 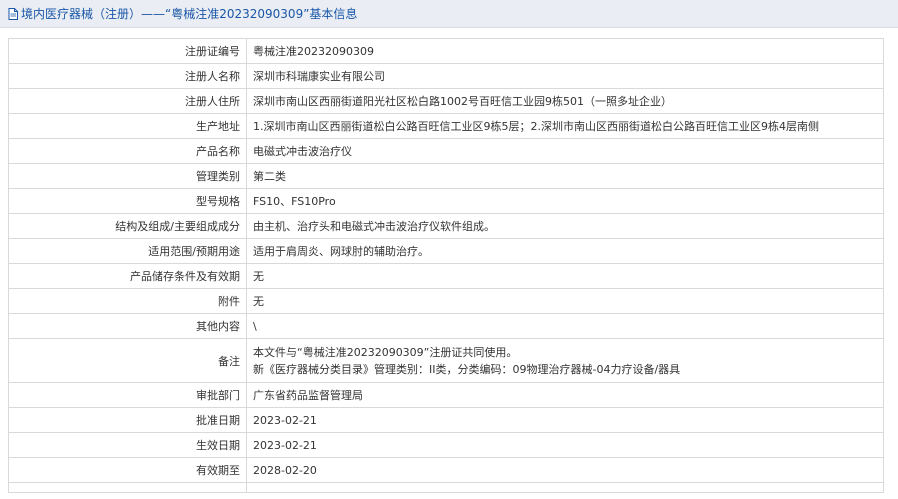 I want to click on row-value: 2028-02-20, so click(x=565, y=470).